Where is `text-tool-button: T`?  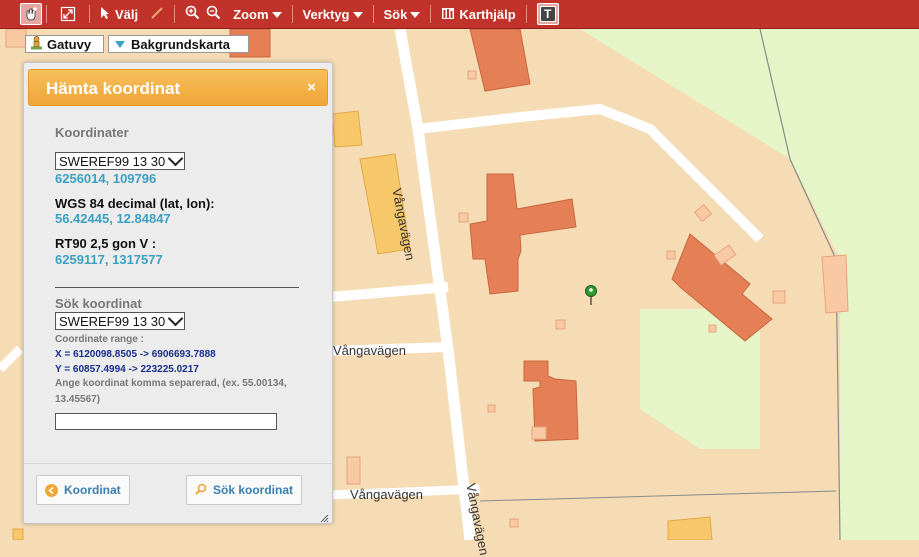
text-tool-button: T is located at coordinates (548, 14).